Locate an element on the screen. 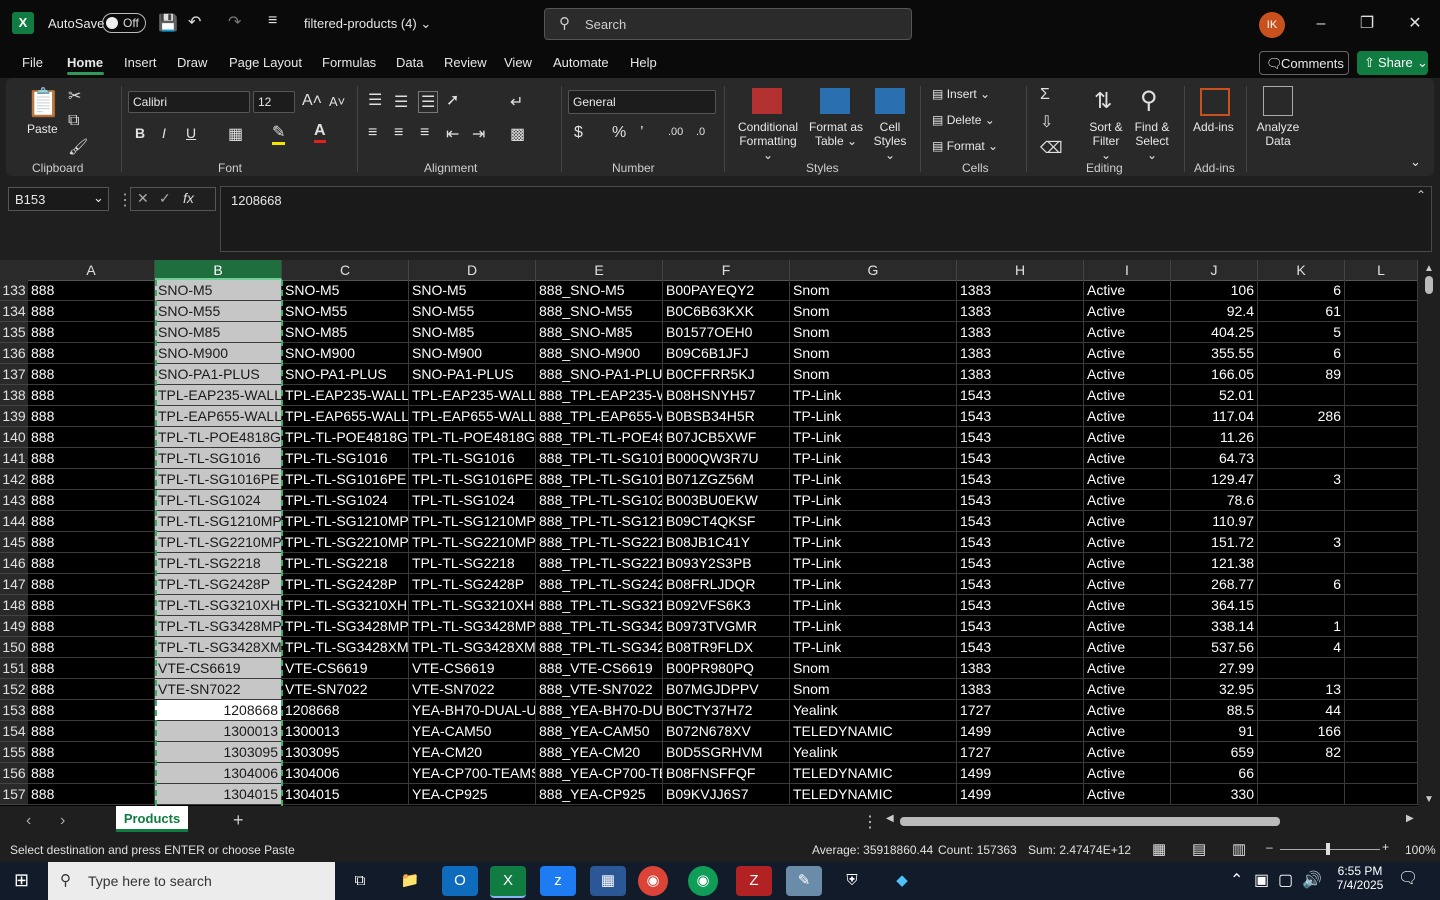 This screenshot has width=1440, height=900. cell-j: 166.05 is located at coordinates (1214, 374).